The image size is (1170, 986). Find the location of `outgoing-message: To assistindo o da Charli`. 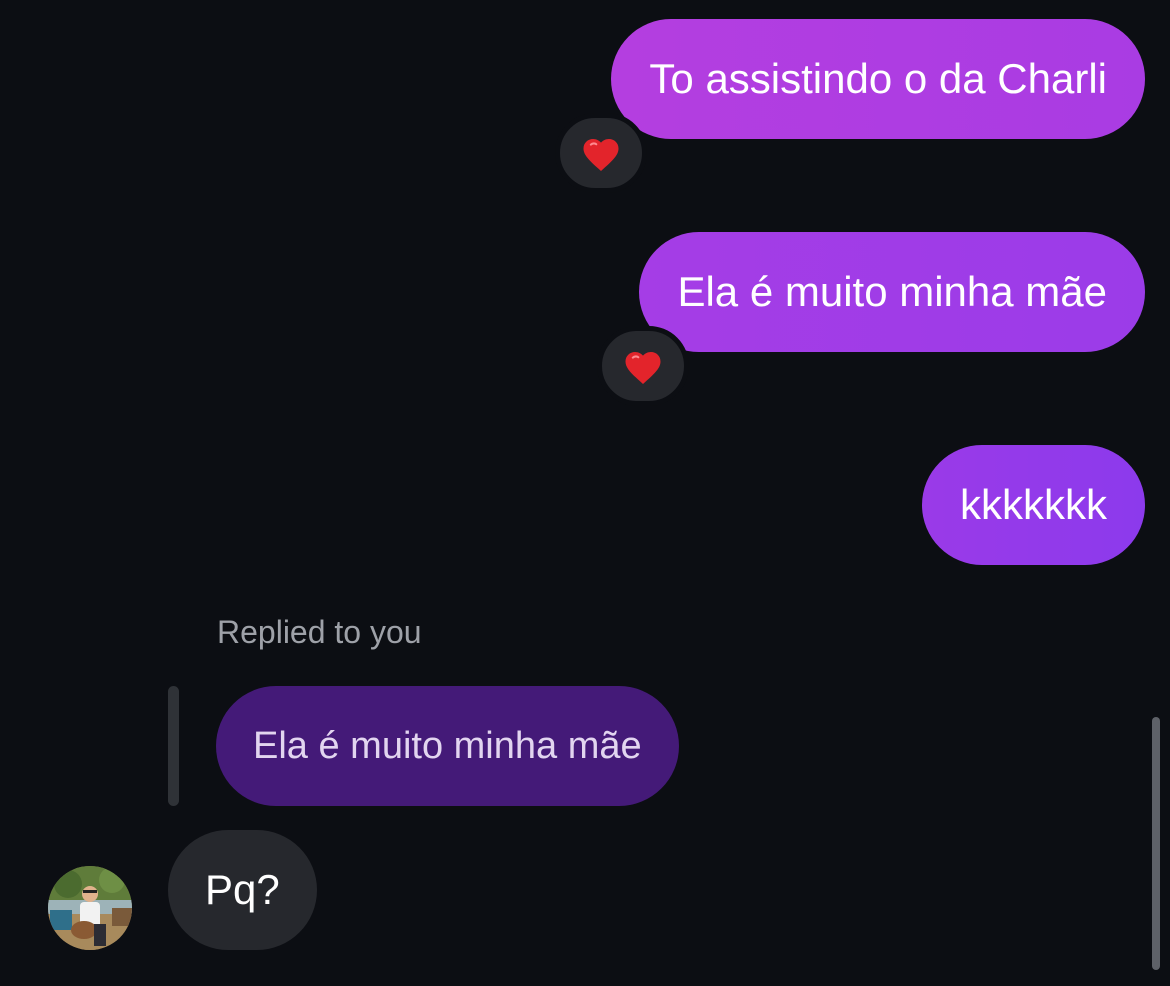

outgoing-message: To assistindo o da Charli is located at coordinates (878, 79).